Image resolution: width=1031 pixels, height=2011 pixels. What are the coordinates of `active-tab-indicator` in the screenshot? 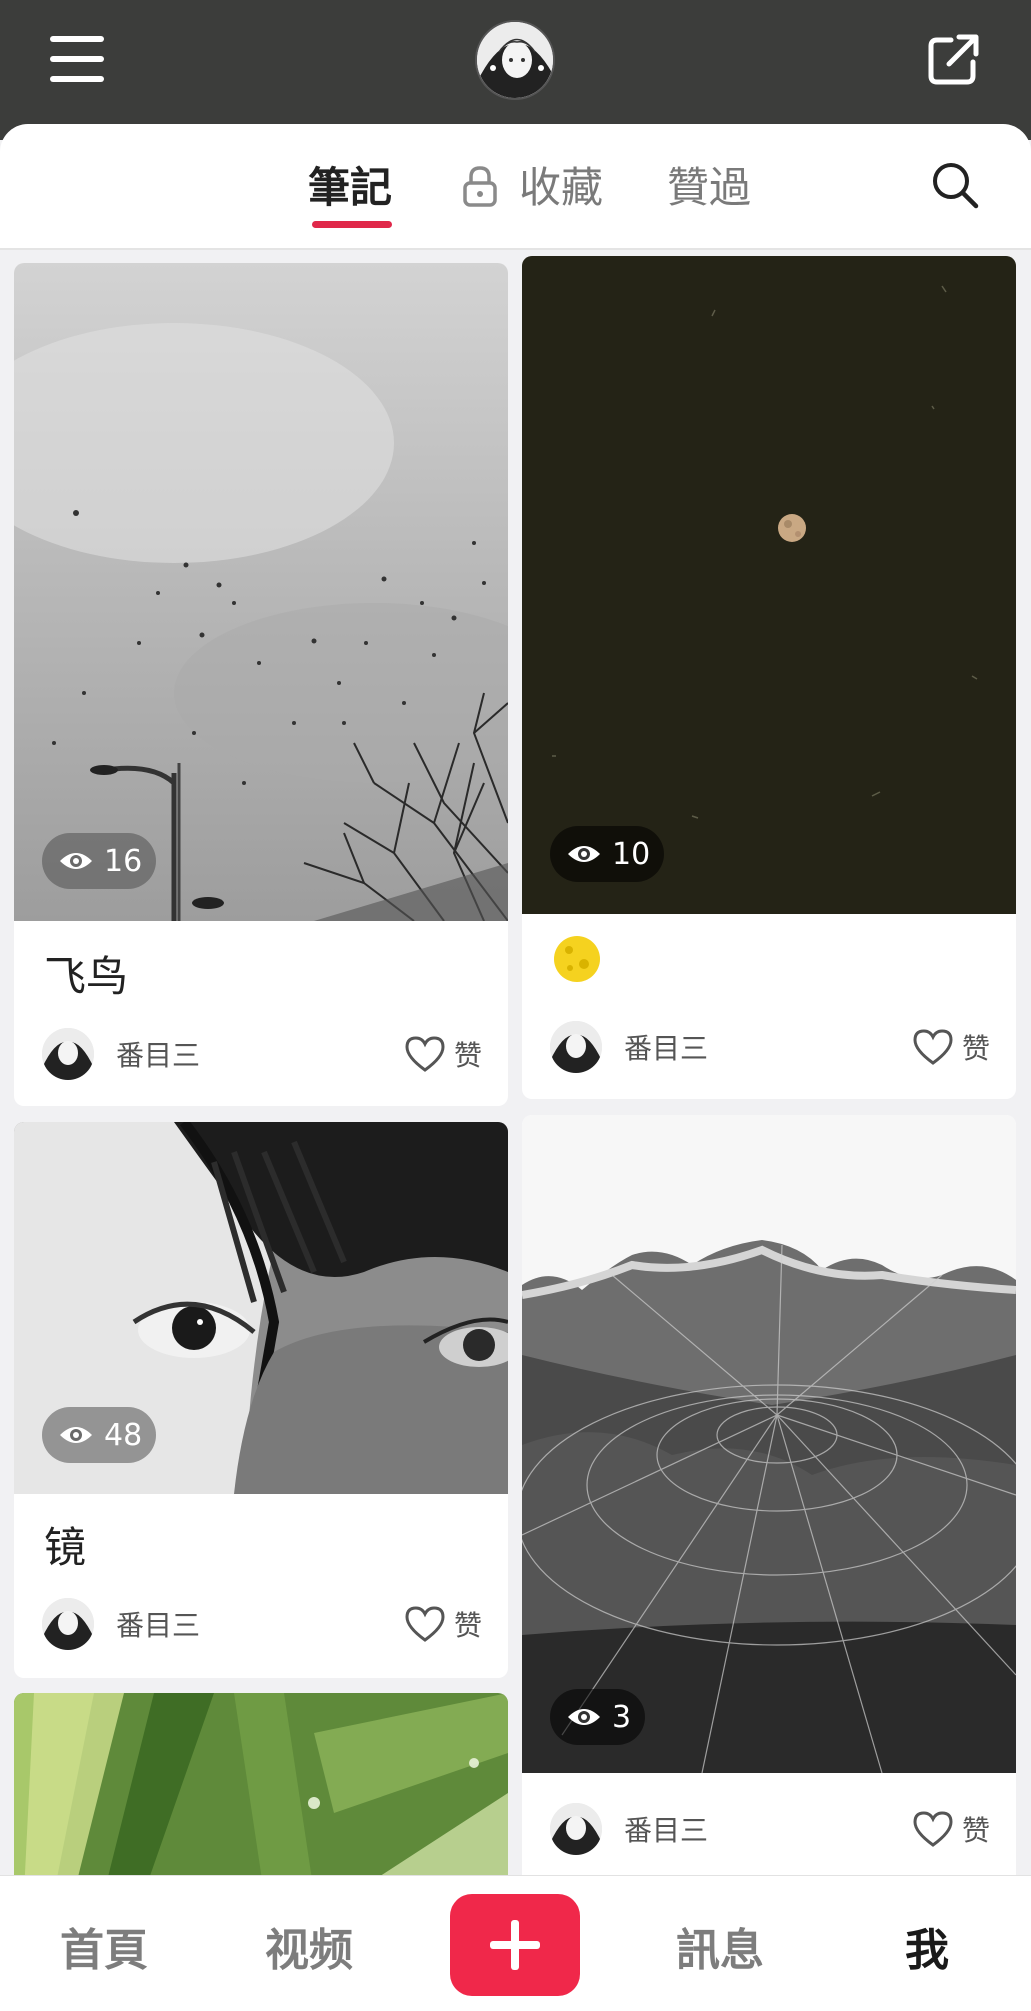 It's located at (352, 224).